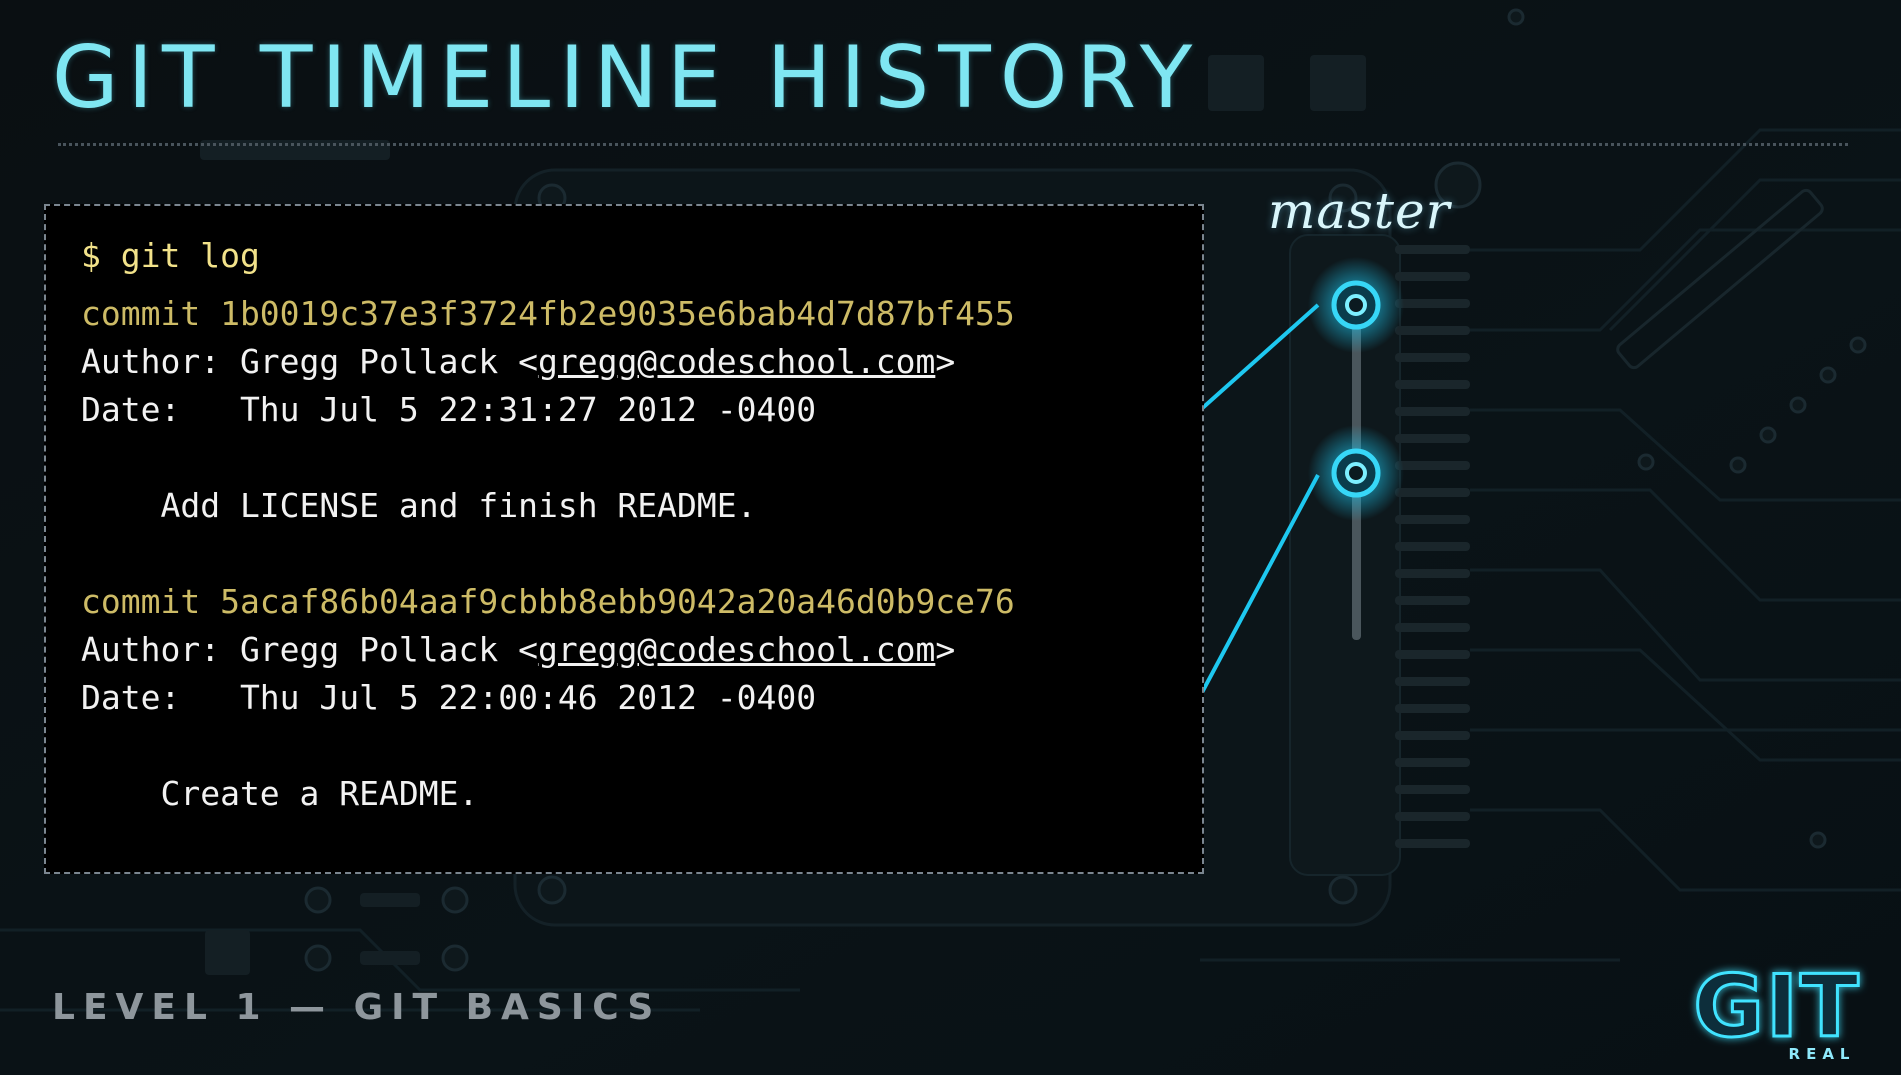 The height and width of the screenshot is (1075, 1901). Describe the element at coordinates (449, 697) in the screenshot. I see `commit-2-date: Date: Thu Jul 5 22:00:46 2012 -0400` at that location.